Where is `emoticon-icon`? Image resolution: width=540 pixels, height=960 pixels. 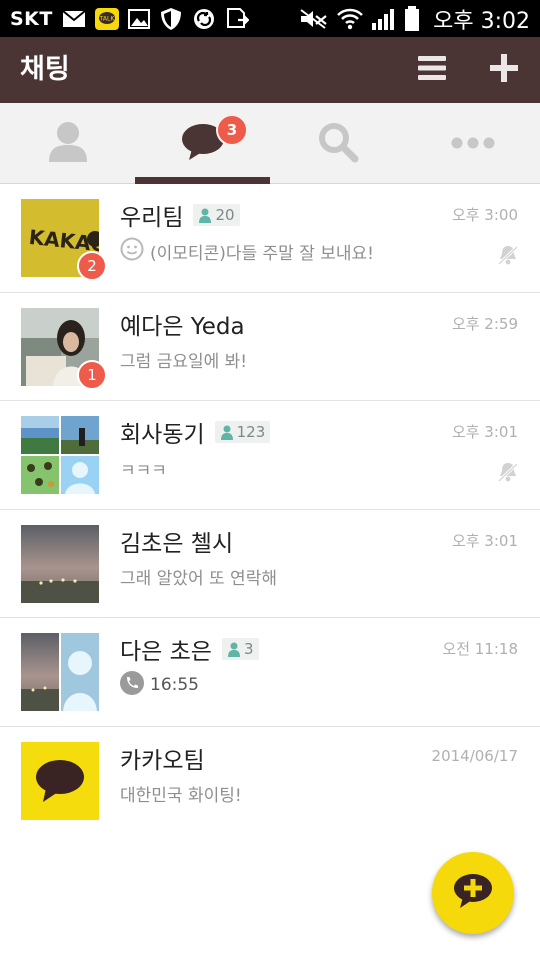 emoticon-icon is located at coordinates (132, 251).